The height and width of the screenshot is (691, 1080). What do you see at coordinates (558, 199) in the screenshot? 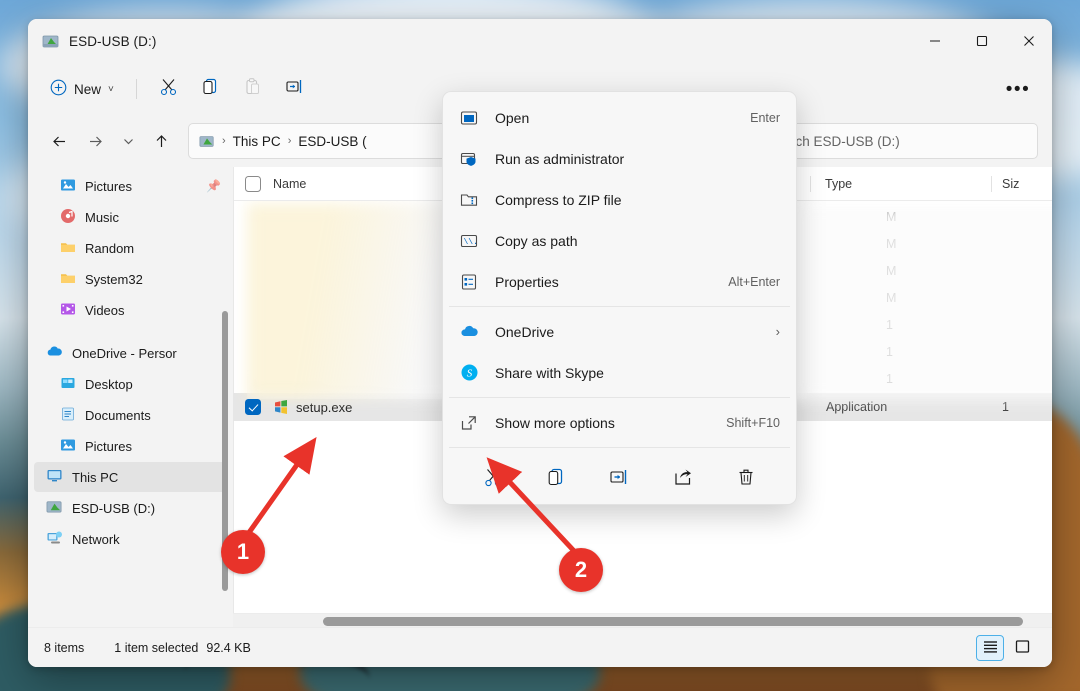
I see `context-menu-item-label: Compress to ZIP file` at bounding box center [558, 199].